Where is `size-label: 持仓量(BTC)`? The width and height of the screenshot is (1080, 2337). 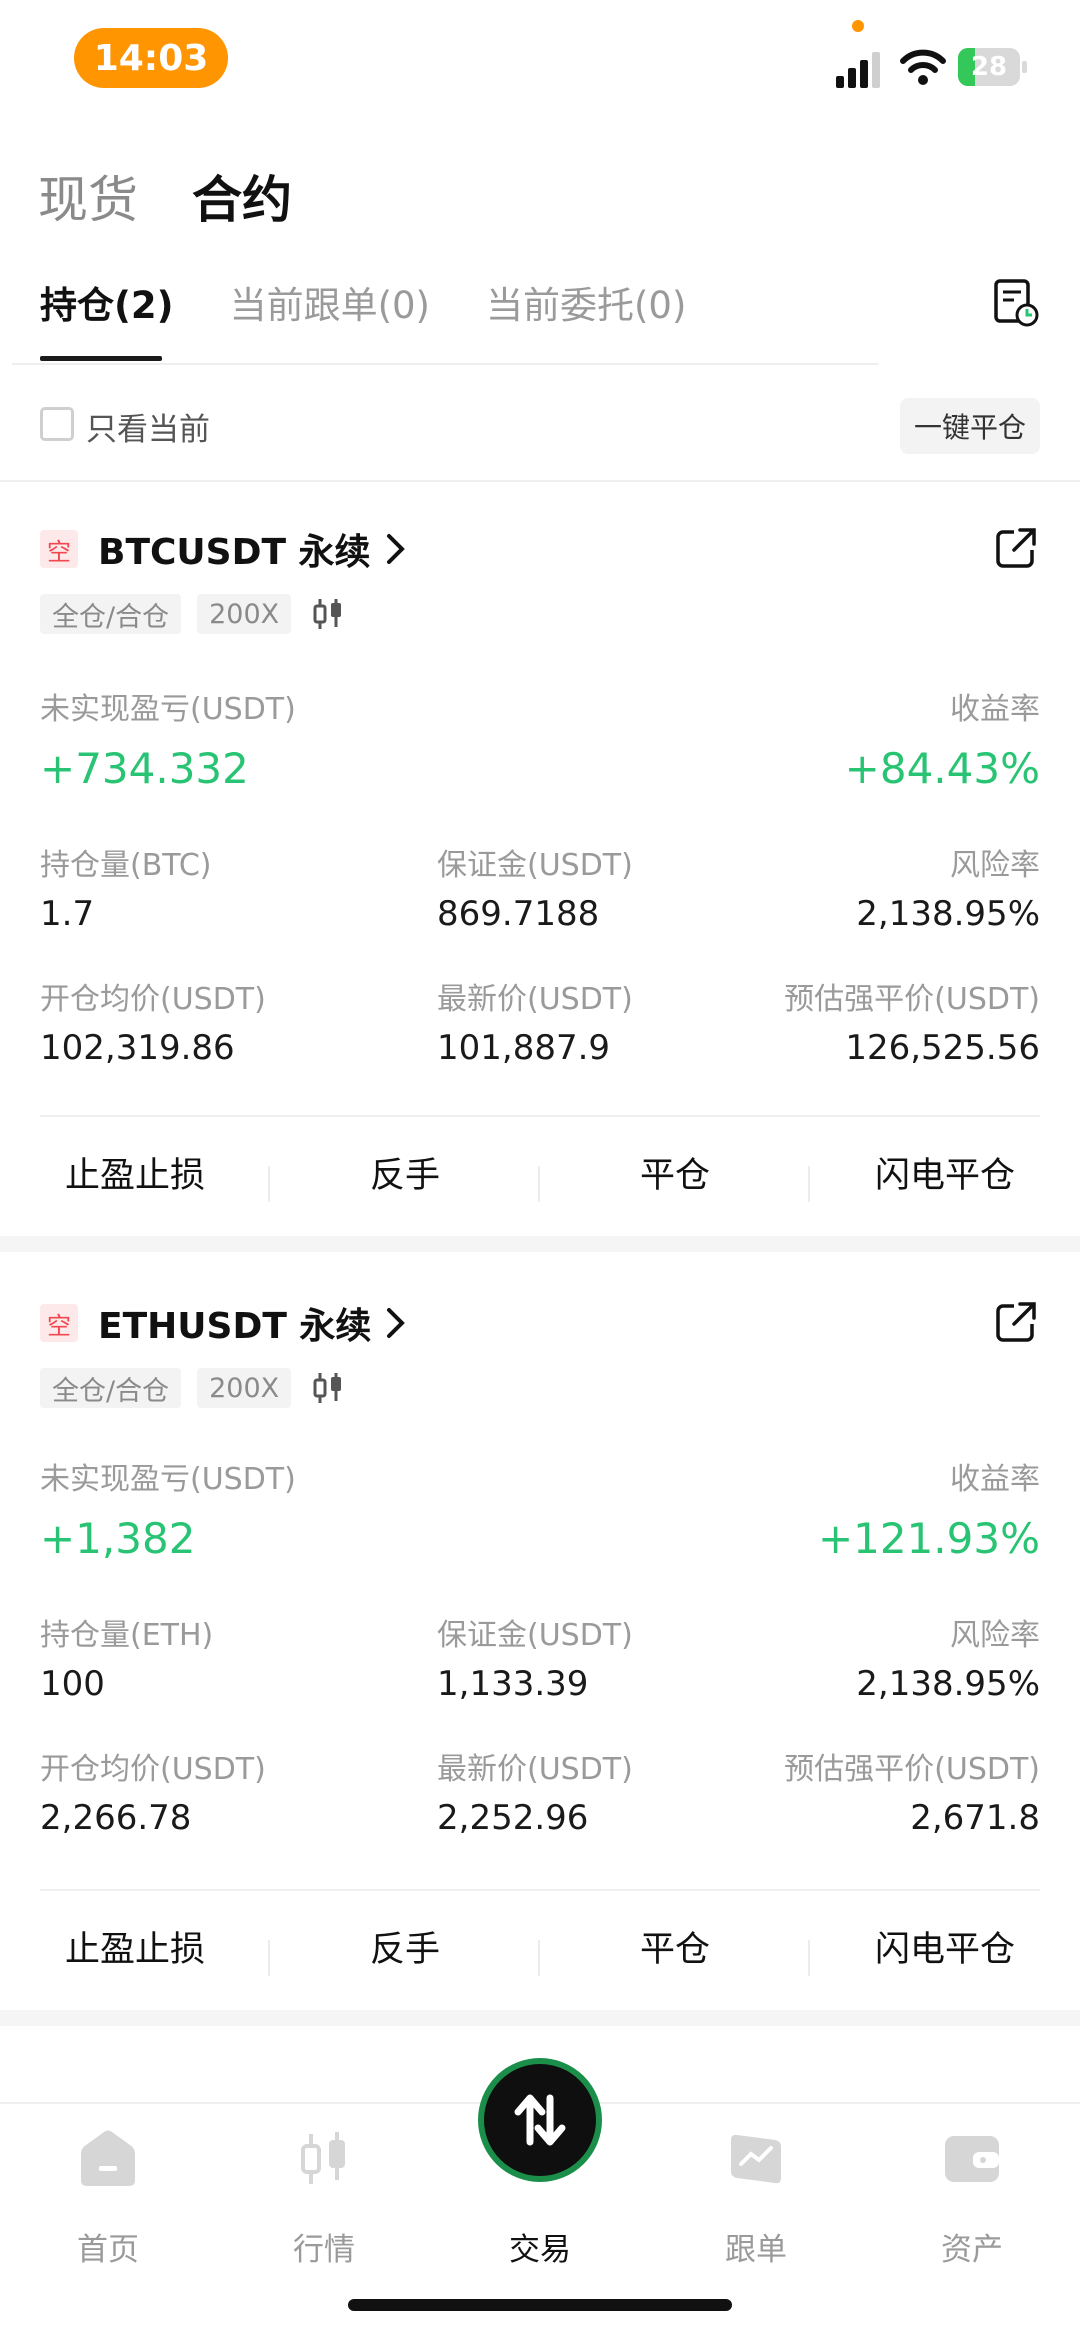
size-label: 持仓量(BTC) is located at coordinates (126, 865).